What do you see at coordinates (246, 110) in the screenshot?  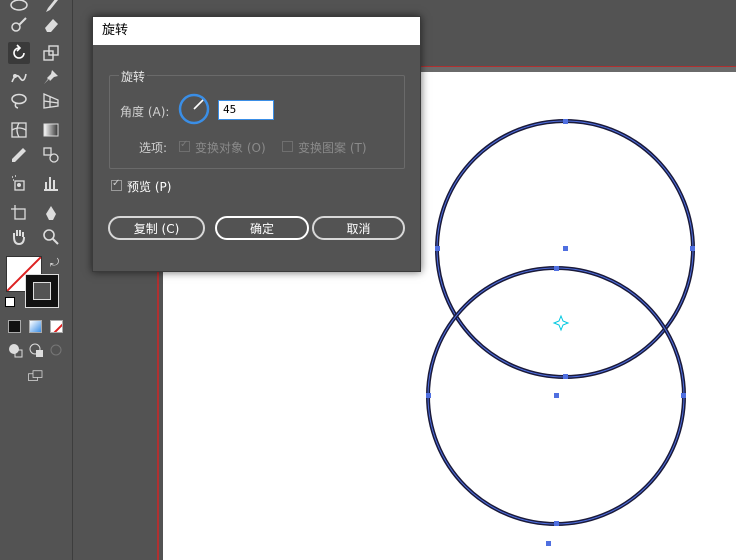 I see `angle-input: 45` at bounding box center [246, 110].